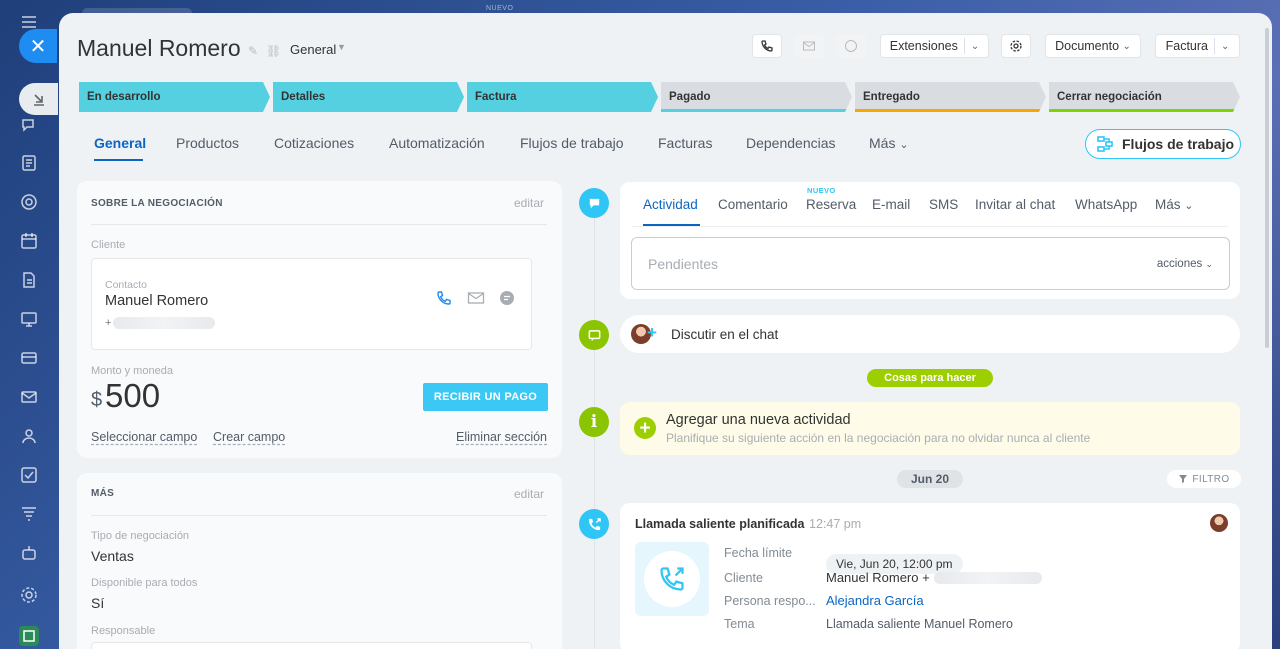  I want to click on tasks-icon, so click(29, 475).